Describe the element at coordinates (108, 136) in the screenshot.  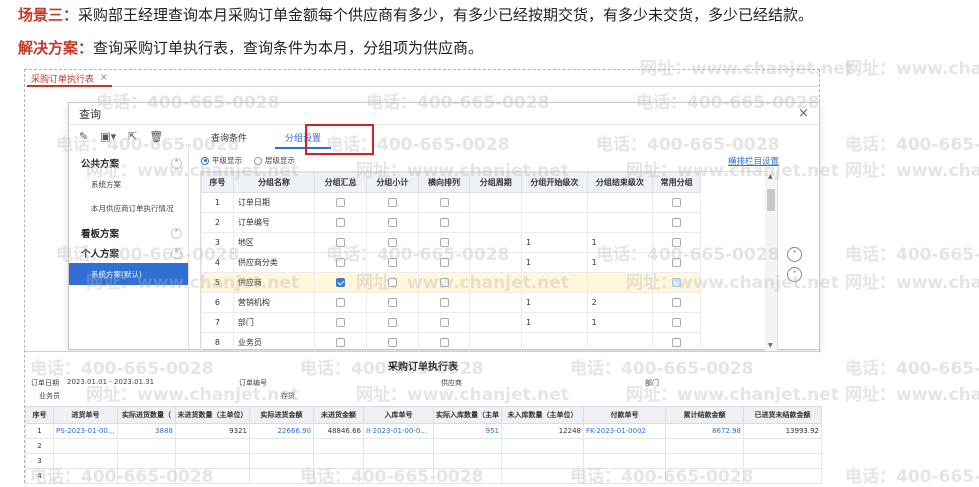
I see `save-icon: ▣▾` at that location.